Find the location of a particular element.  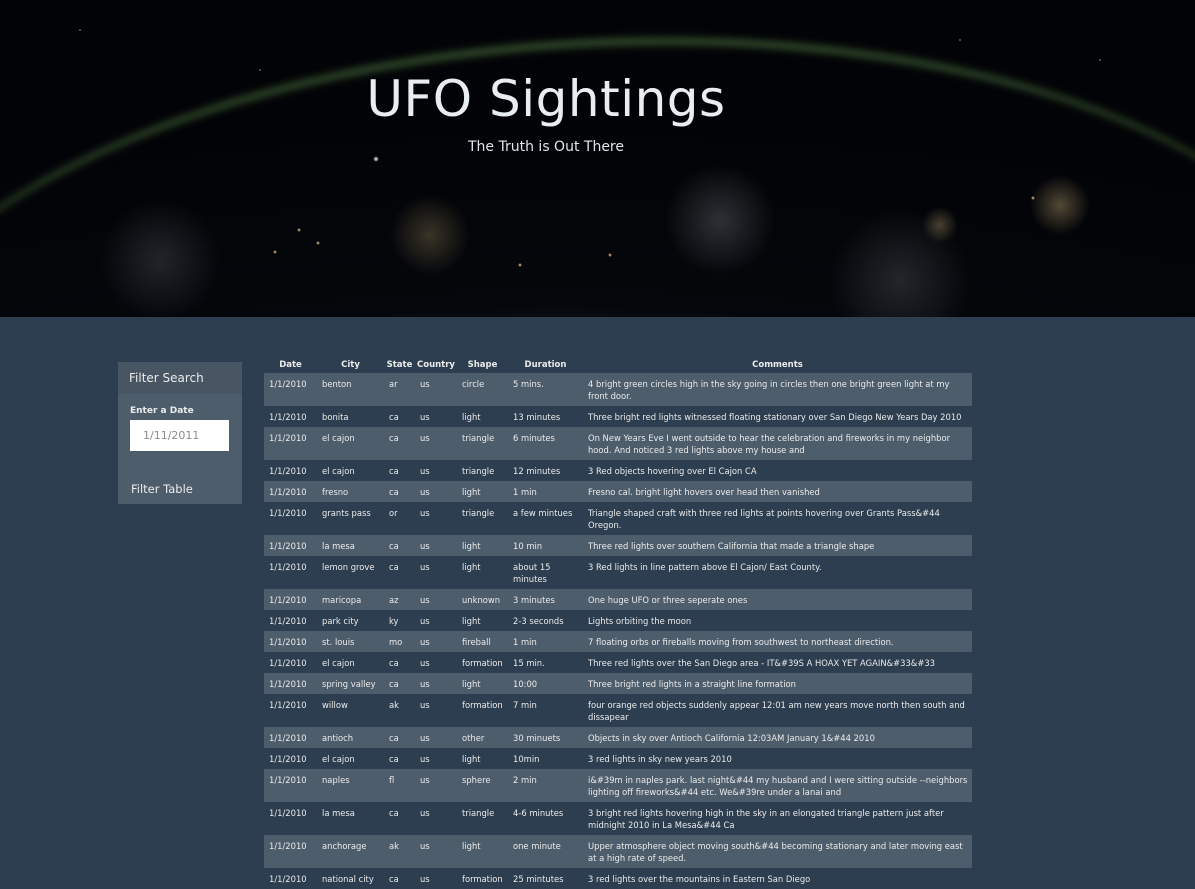

table-cell: 5 mins. is located at coordinates (528, 384).